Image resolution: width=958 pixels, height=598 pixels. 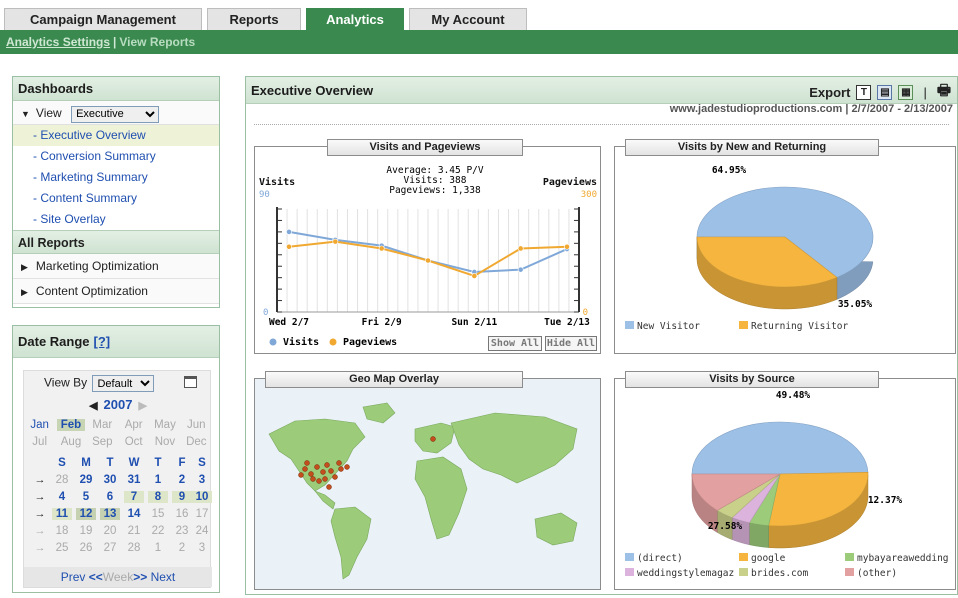 I want to click on month-dec: Dec, so click(x=196, y=442).